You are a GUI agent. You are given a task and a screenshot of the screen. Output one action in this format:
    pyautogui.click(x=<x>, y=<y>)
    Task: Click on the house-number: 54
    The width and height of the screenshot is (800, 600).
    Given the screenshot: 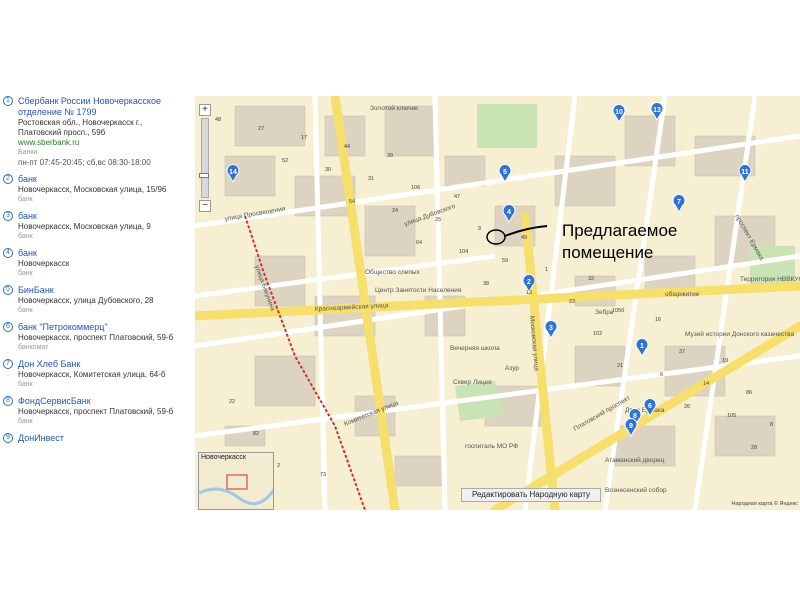 What is the action you would take?
    pyautogui.click(x=352, y=202)
    